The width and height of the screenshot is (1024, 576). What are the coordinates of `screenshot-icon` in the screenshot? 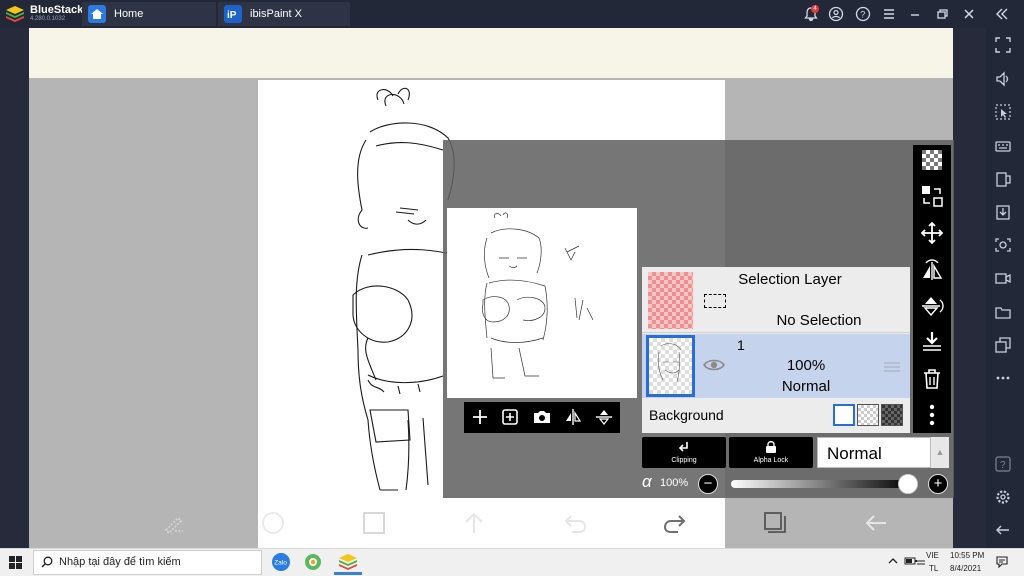 It's located at (1003, 245).